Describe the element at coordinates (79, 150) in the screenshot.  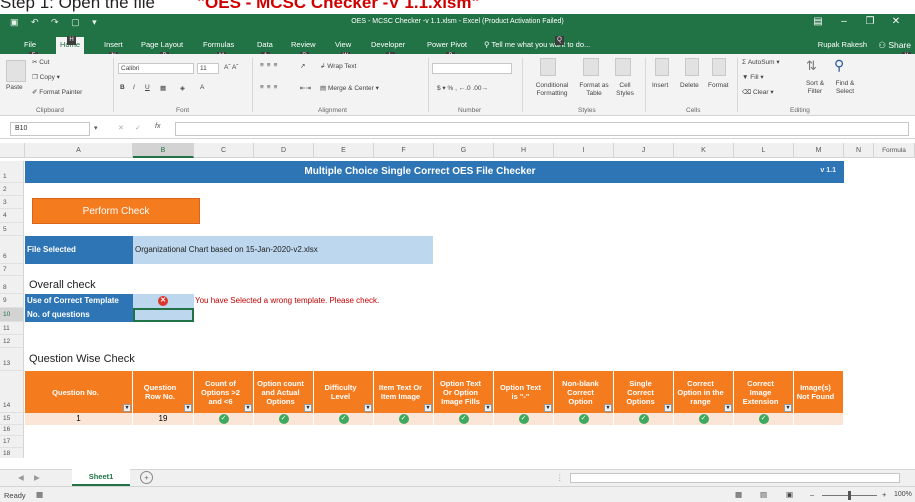
I see `column-header-a: A` at that location.